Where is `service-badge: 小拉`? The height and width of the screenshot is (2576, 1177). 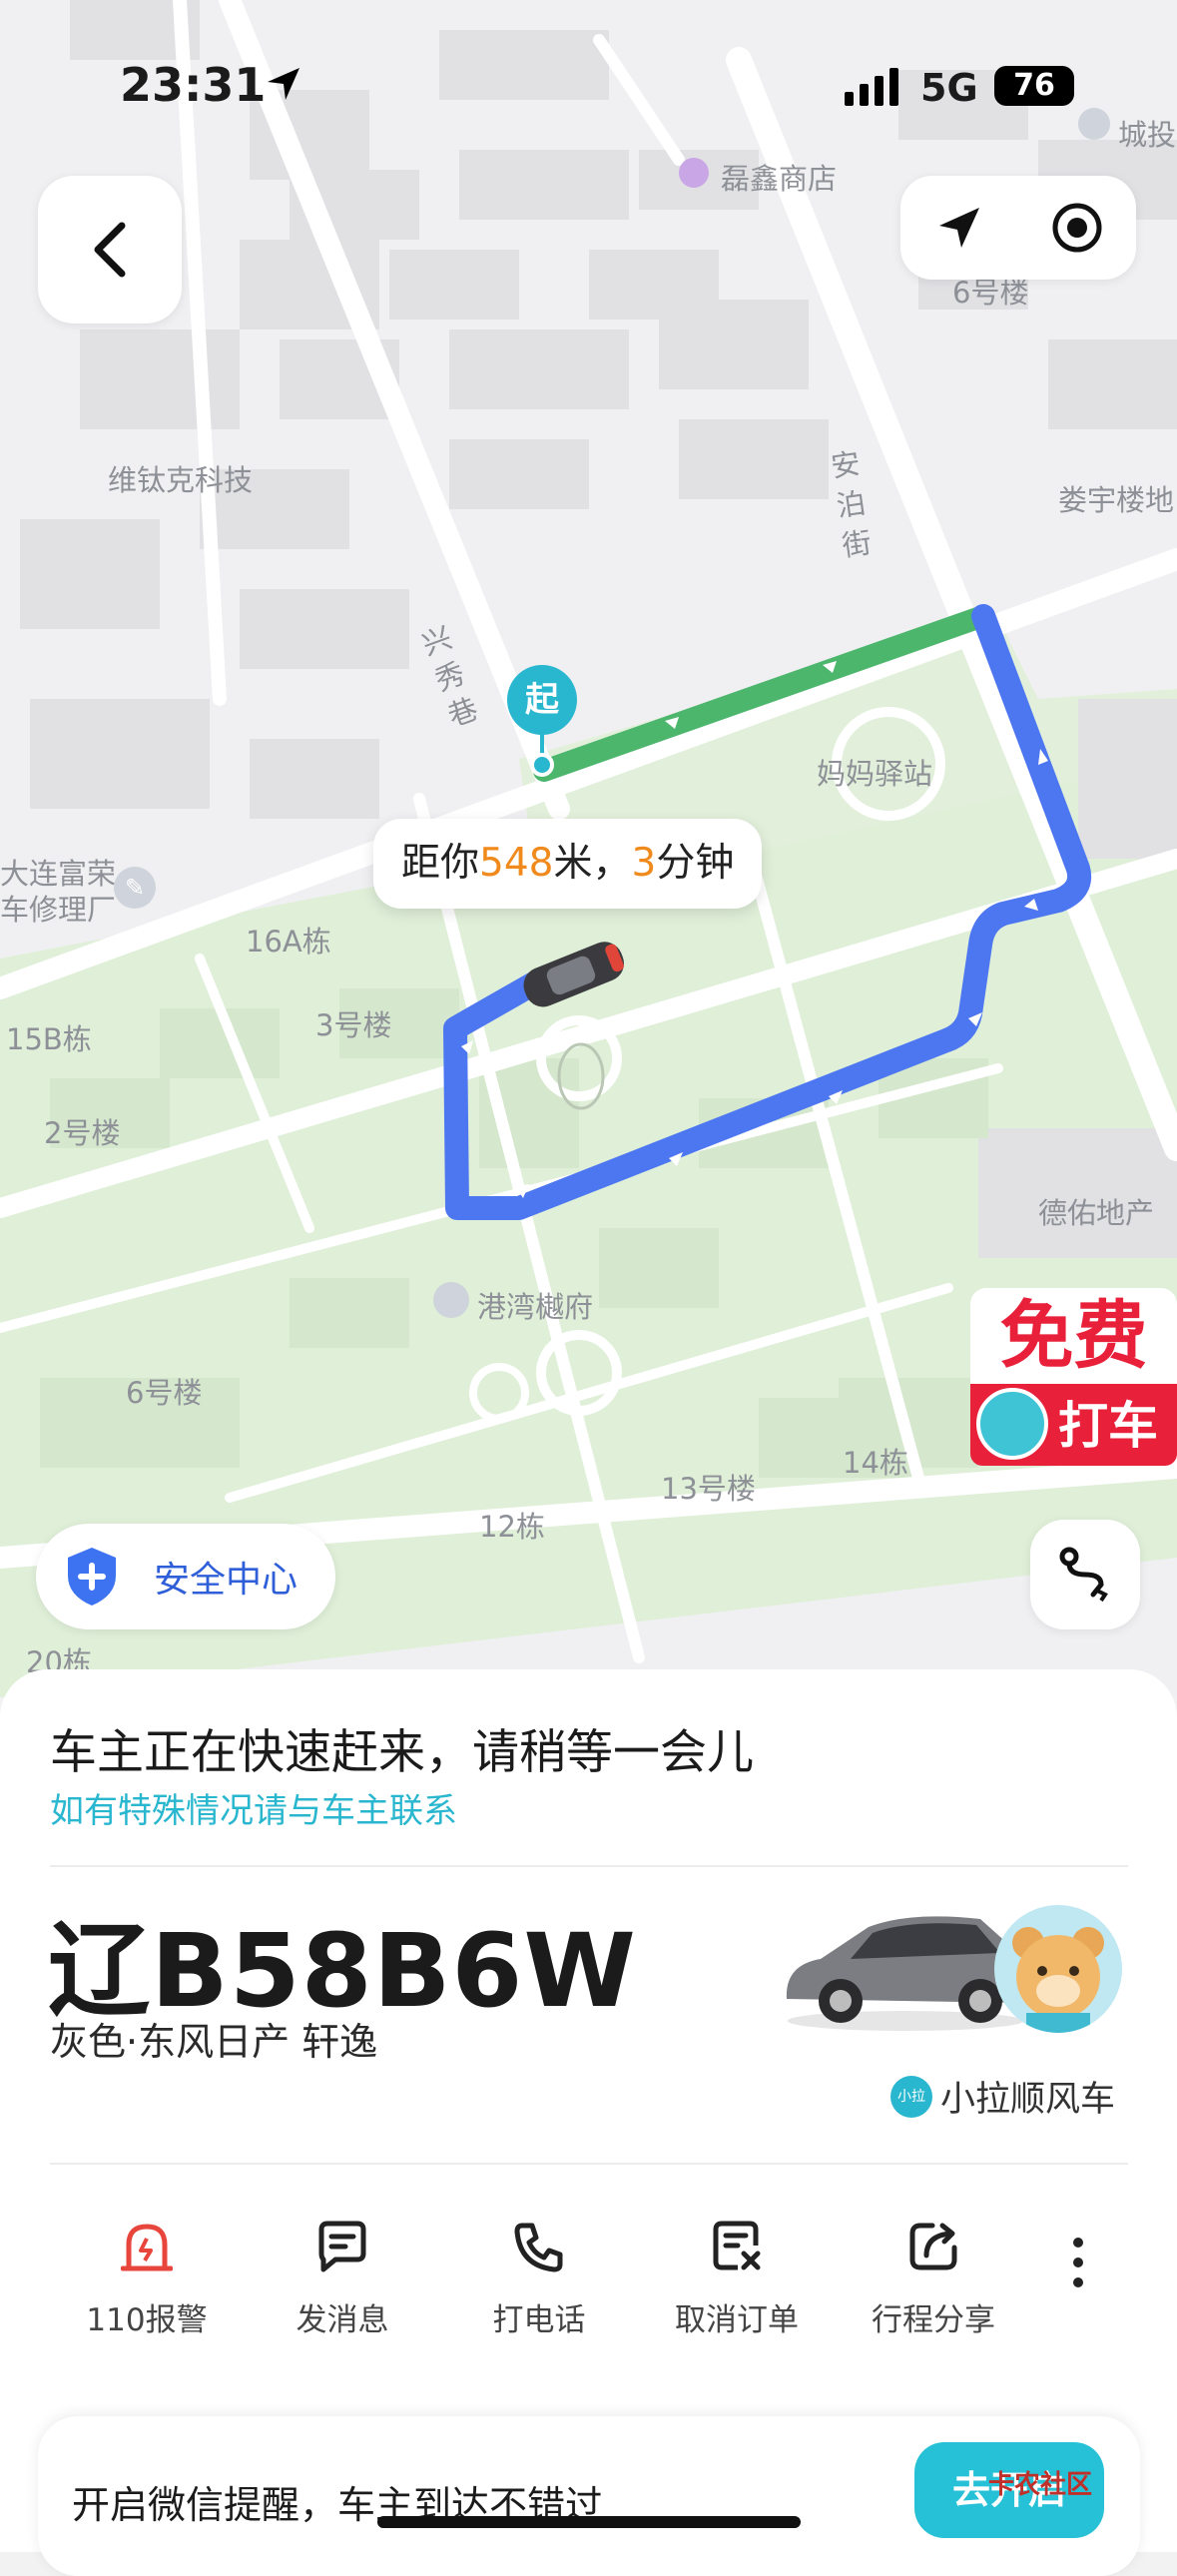 service-badge: 小拉 is located at coordinates (911, 2096).